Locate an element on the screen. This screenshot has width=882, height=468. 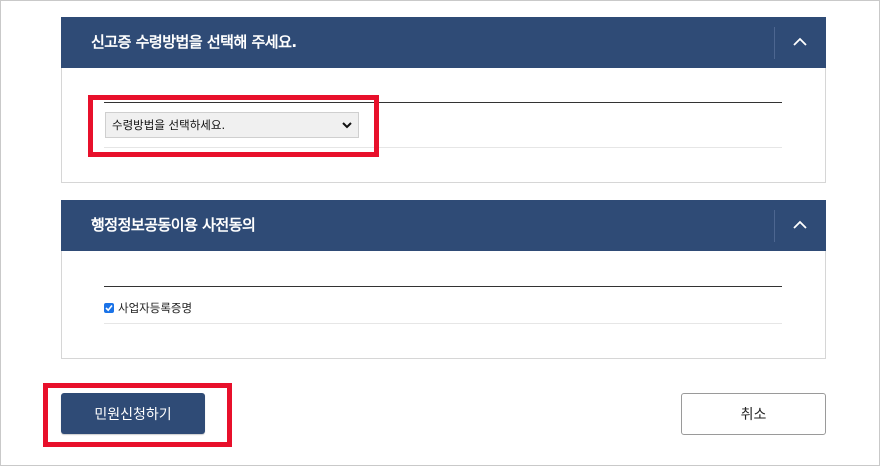
receipt-method-header: 신고증 수령방법을 선택해 주세요. is located at coordinates (443, 42).